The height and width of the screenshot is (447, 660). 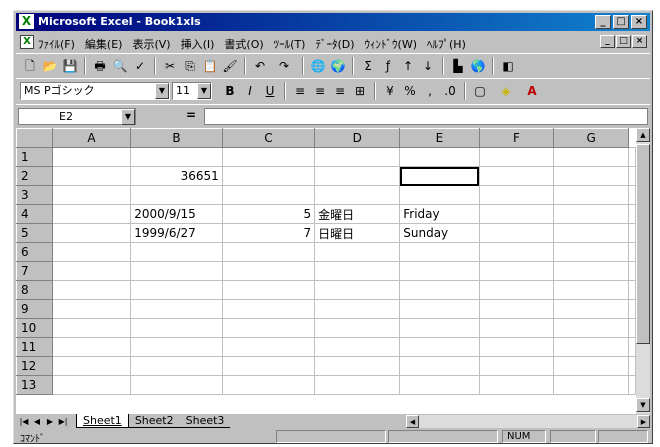 I want to click on row-header: 7, so click(x=34, y=271).